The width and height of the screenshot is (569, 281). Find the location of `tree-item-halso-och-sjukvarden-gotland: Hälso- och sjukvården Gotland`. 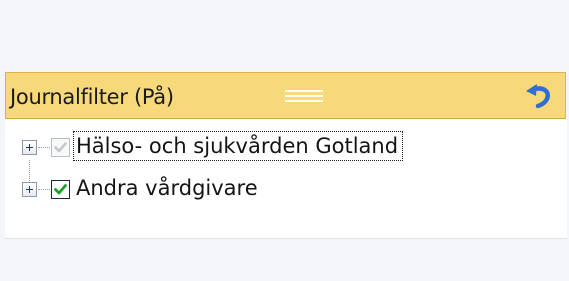

tree-item-halso-och-sjukvarden-gotland: Hälso- och sjukvården Gotland is located at coordinates (292, 147).